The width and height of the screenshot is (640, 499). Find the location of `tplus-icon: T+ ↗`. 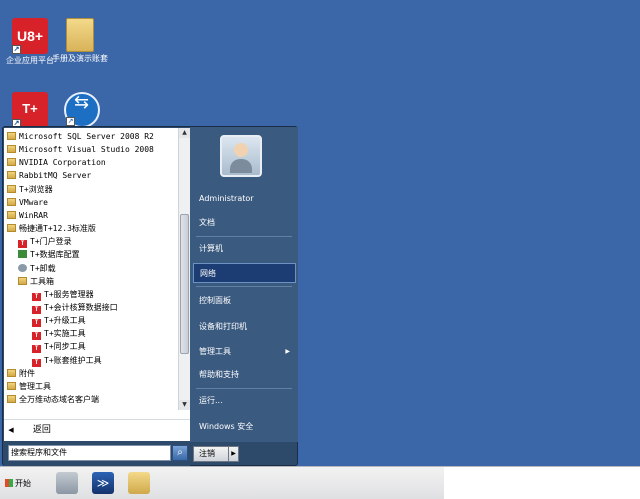

tplus-icon: T+ ↗ is located at coordinates (30, 110).